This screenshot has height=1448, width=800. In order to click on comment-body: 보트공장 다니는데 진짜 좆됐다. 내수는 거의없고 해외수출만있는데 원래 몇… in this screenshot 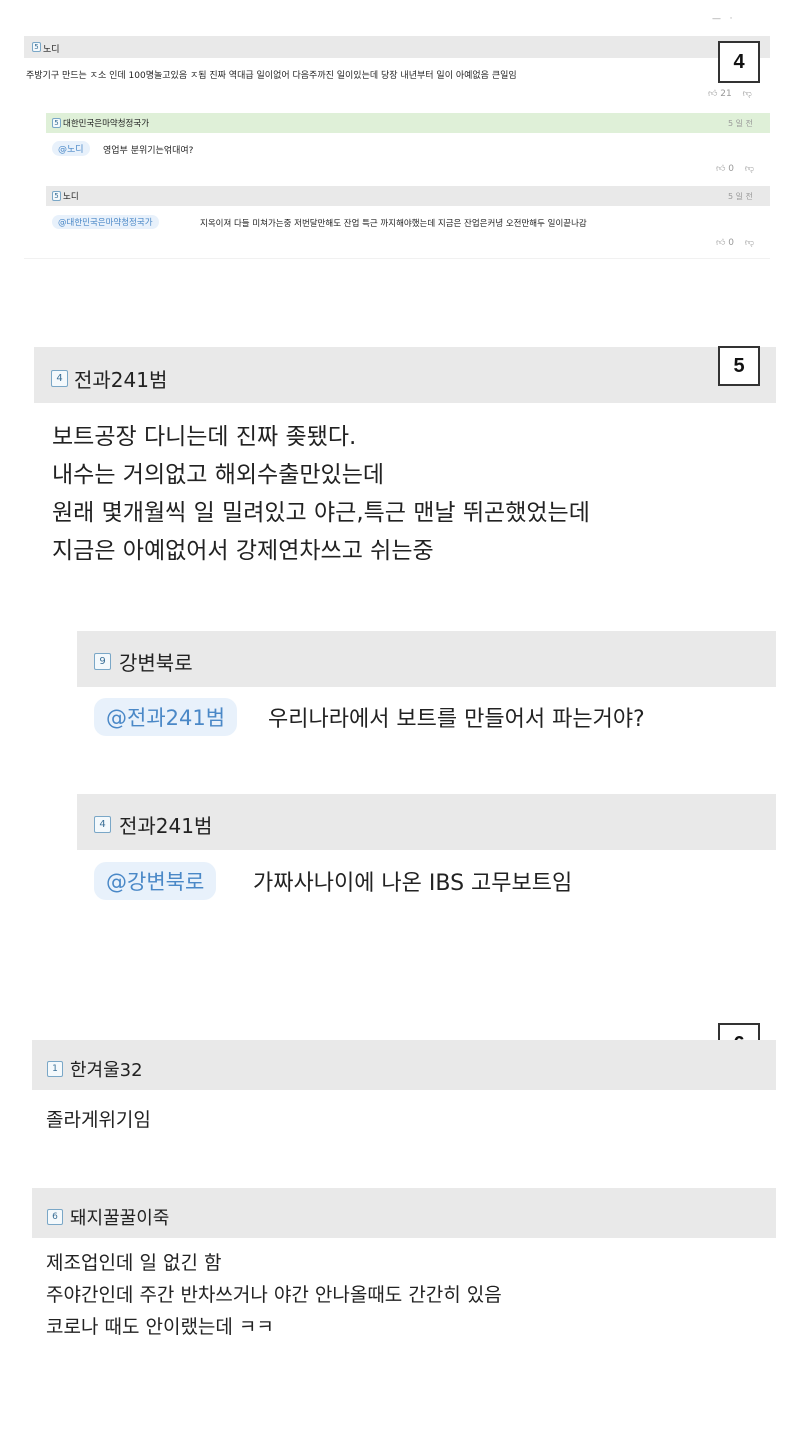, I will do `click(321, 494)`.